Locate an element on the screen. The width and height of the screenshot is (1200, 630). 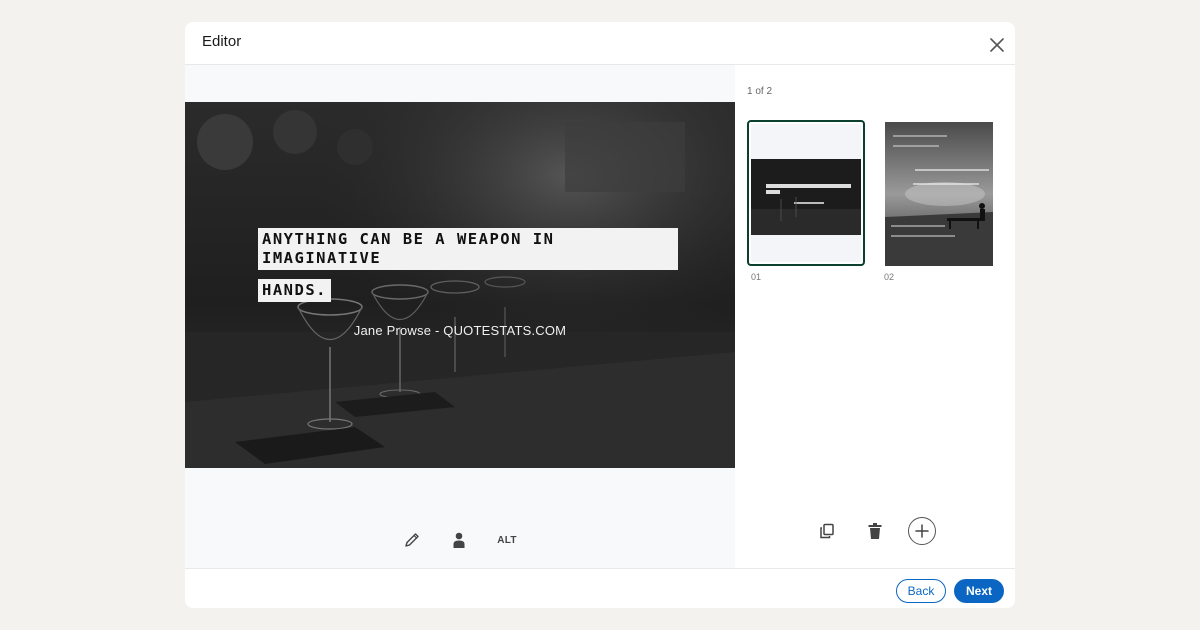
modal-header: Editor is located at coordinates (600, 43).